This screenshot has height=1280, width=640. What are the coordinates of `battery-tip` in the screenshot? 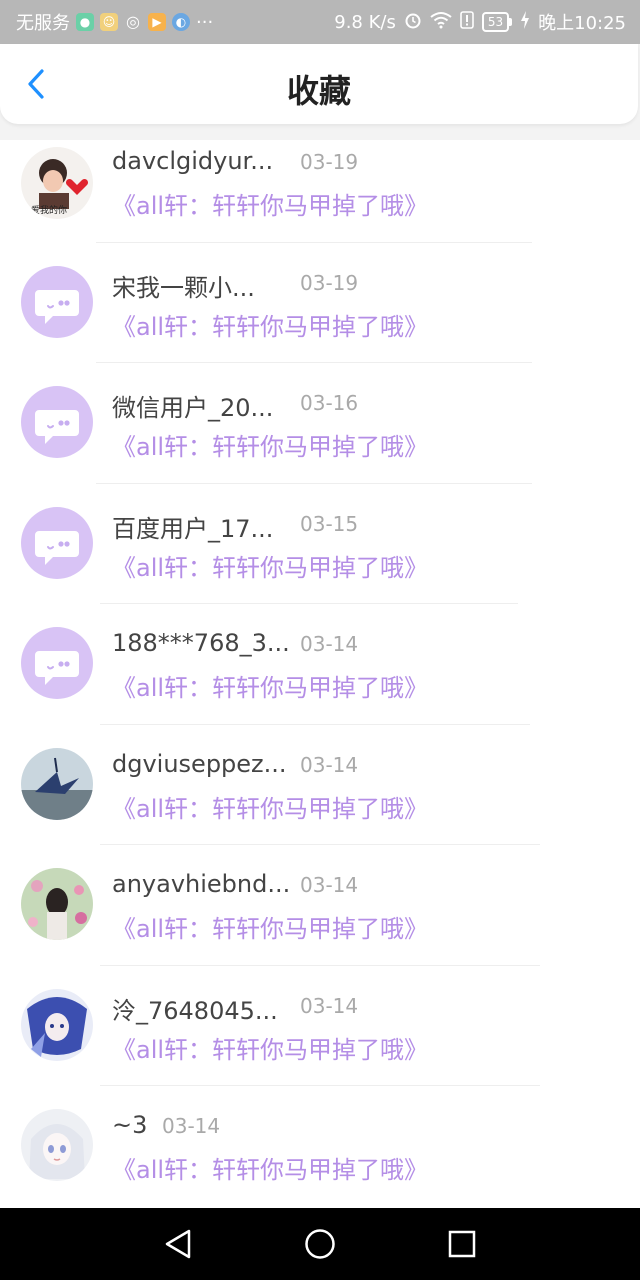 It's located at (511, 22).